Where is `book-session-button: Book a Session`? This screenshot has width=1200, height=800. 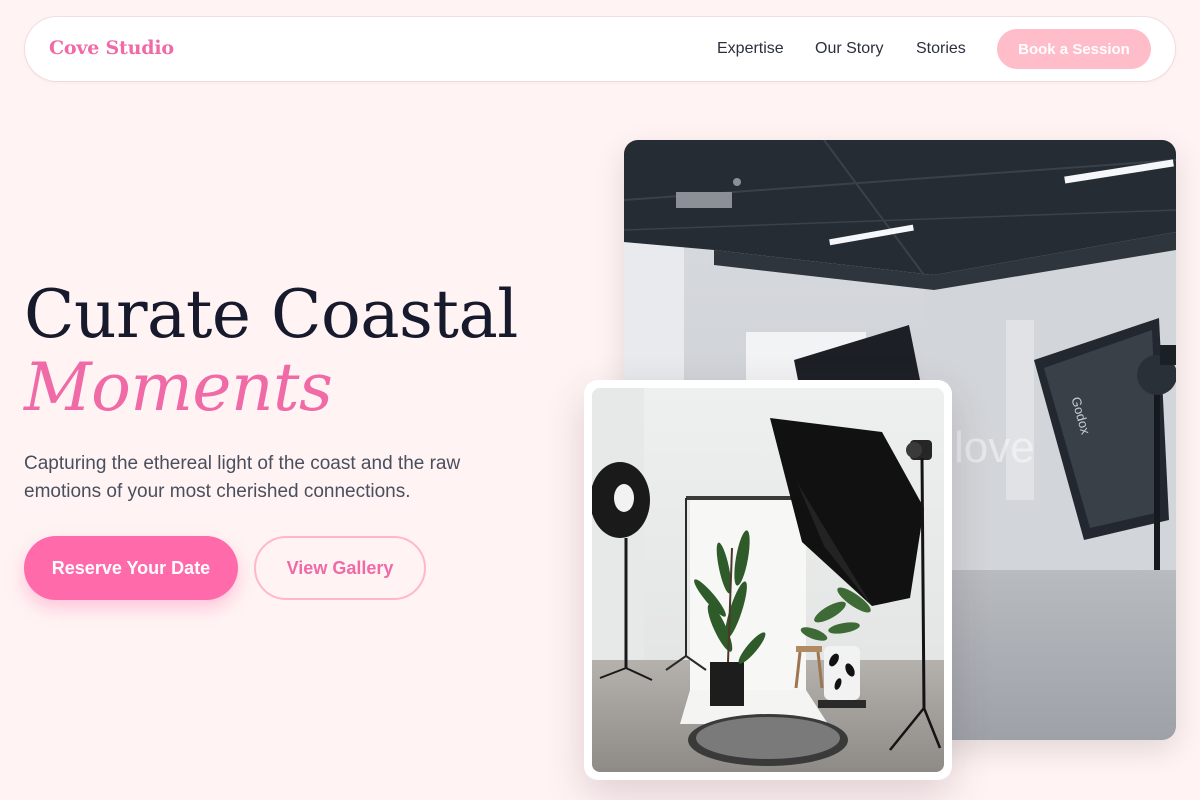 book-session-button: Book a Session is located at coordinates (1074, 49).